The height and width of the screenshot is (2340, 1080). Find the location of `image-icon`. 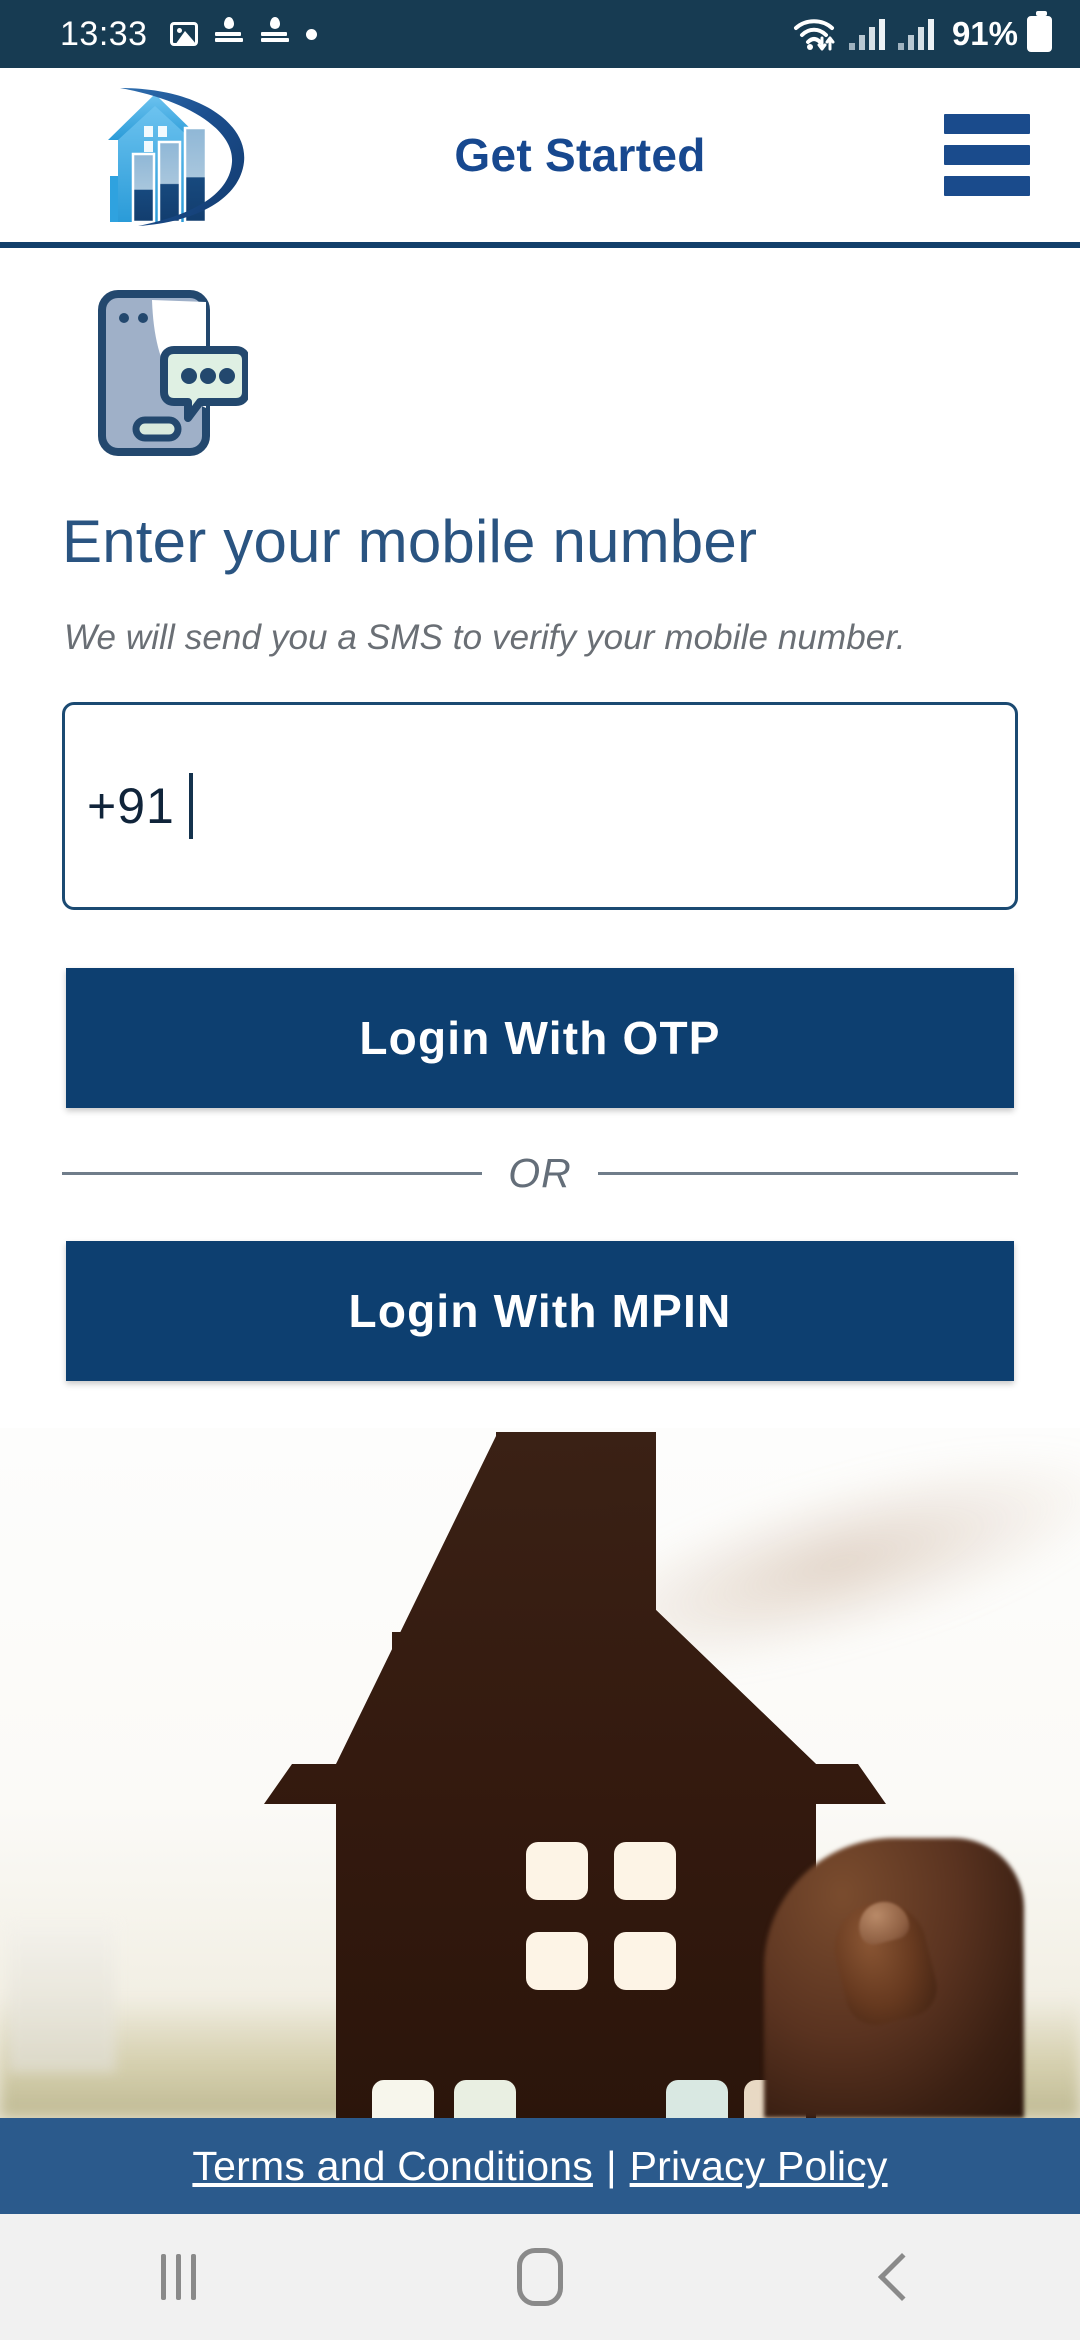

image-icon is located at coordinates (183, 34).